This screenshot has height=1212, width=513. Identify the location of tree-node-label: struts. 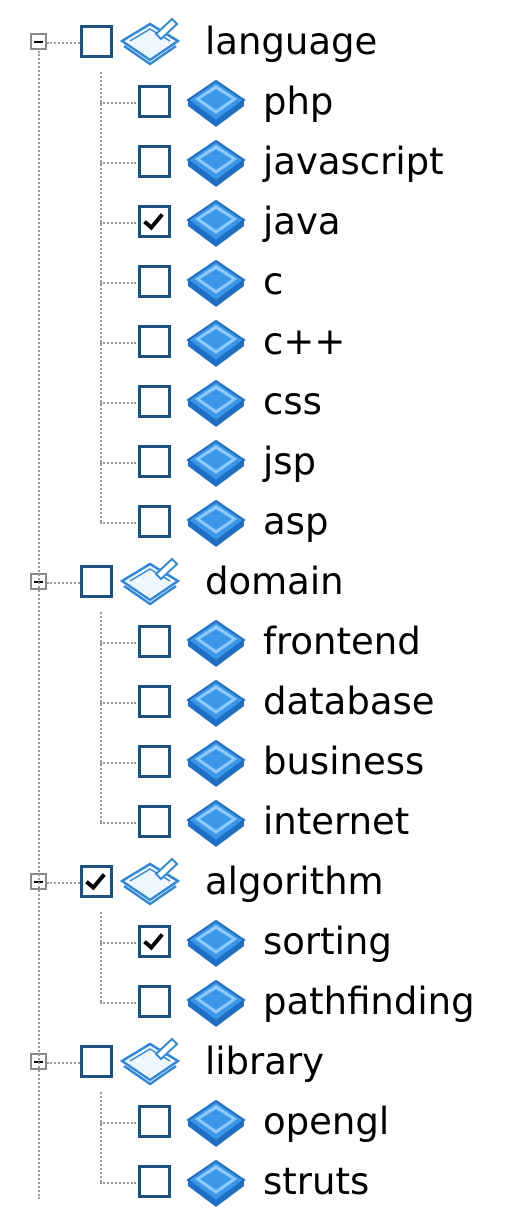
(316, 1182).